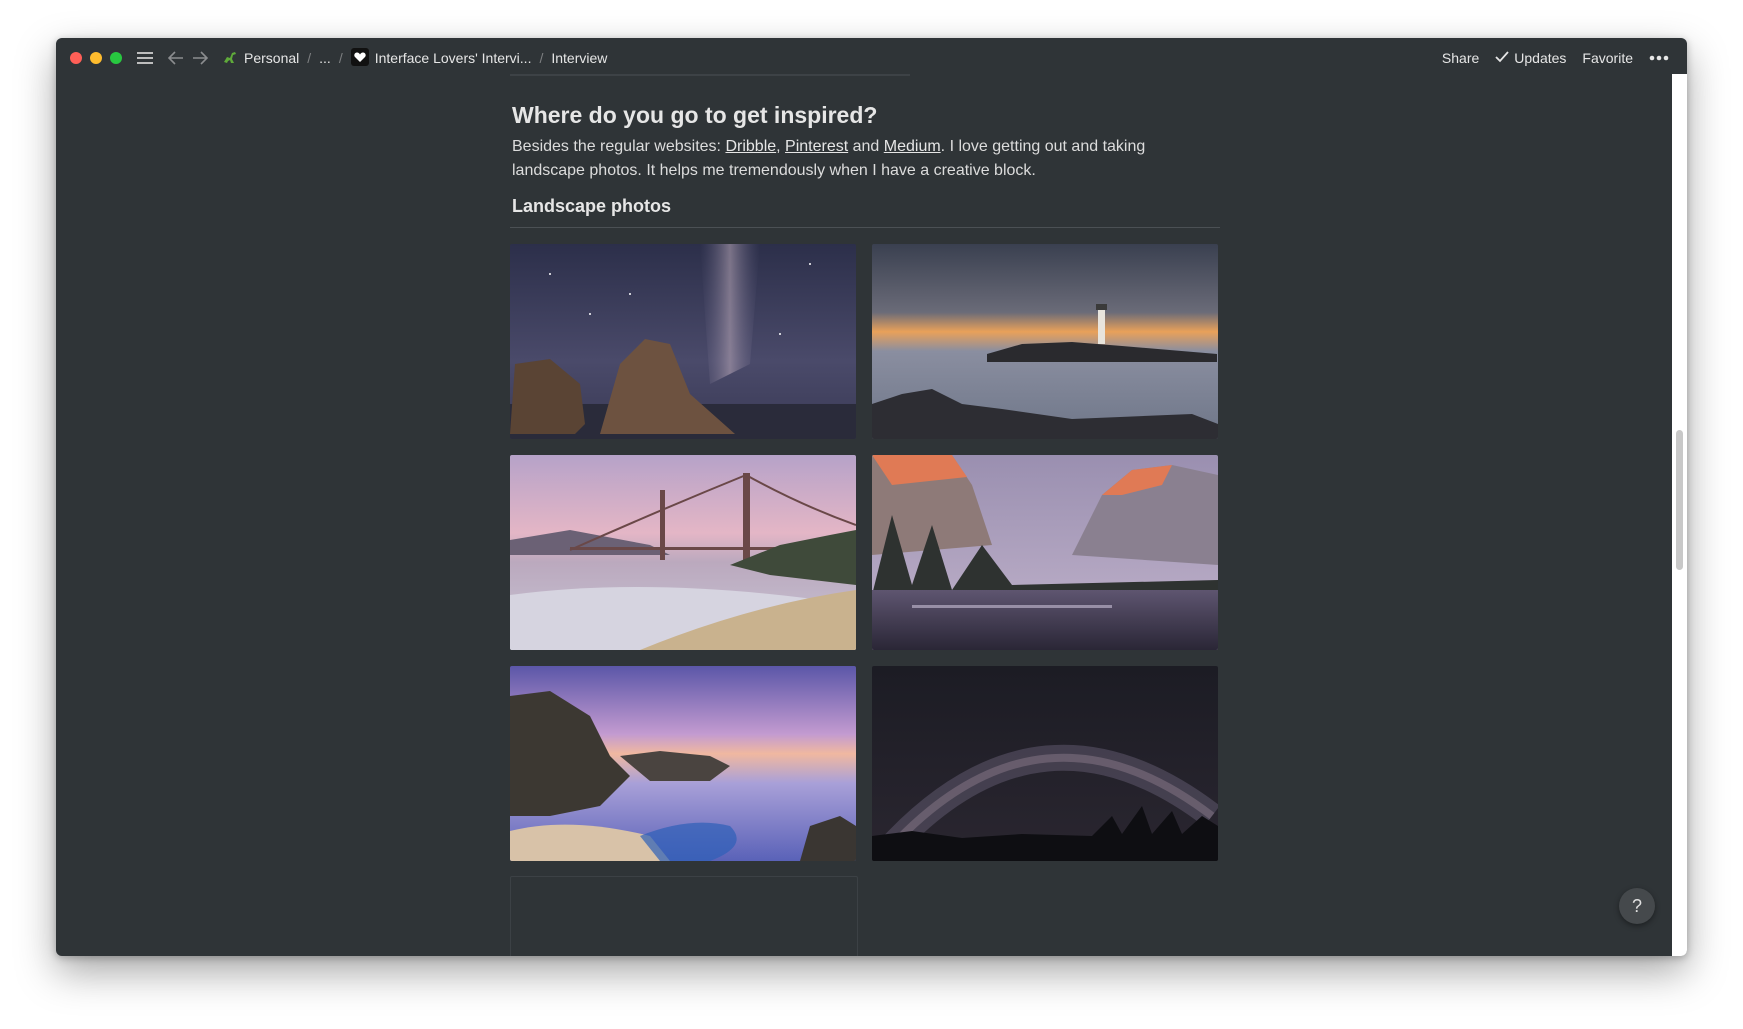  I want to click on photo-lighthouse-sunset, so click(1045, 341).